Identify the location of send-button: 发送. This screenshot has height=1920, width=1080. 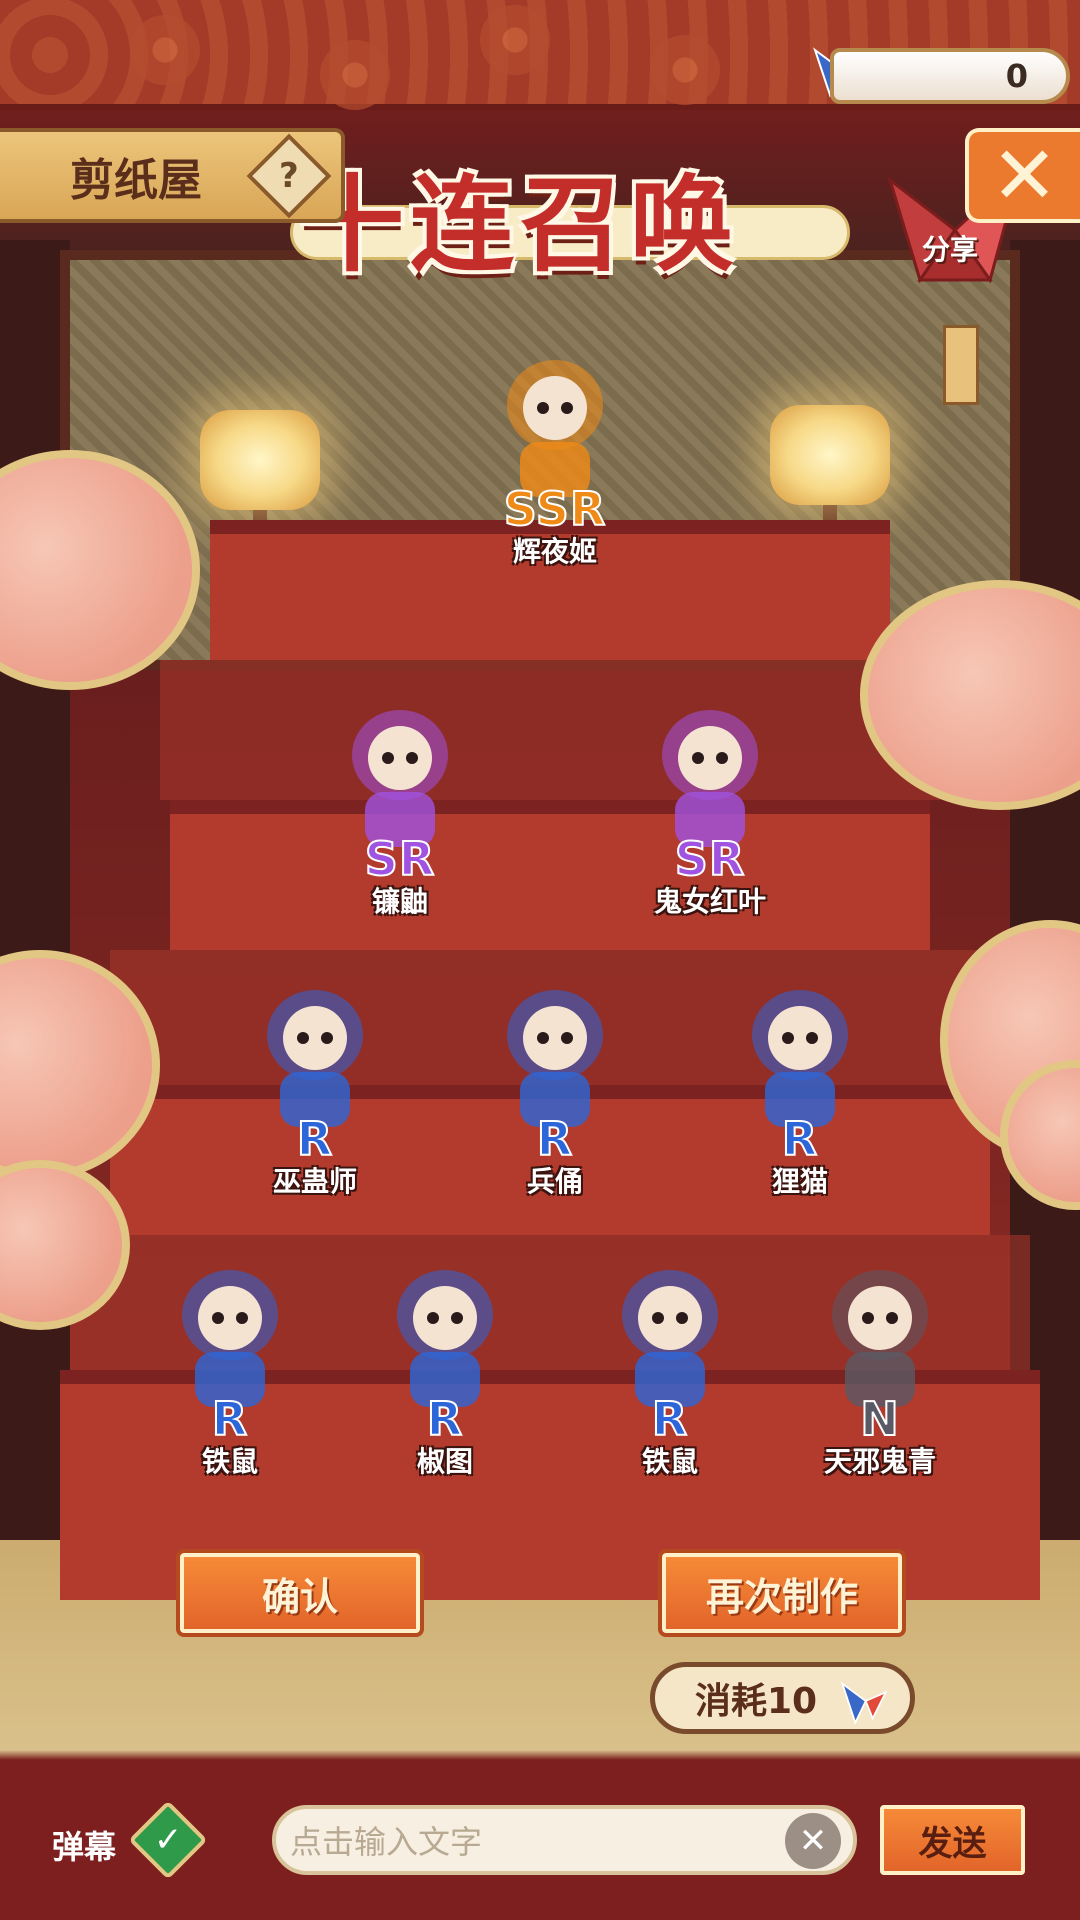
(952, 1840).